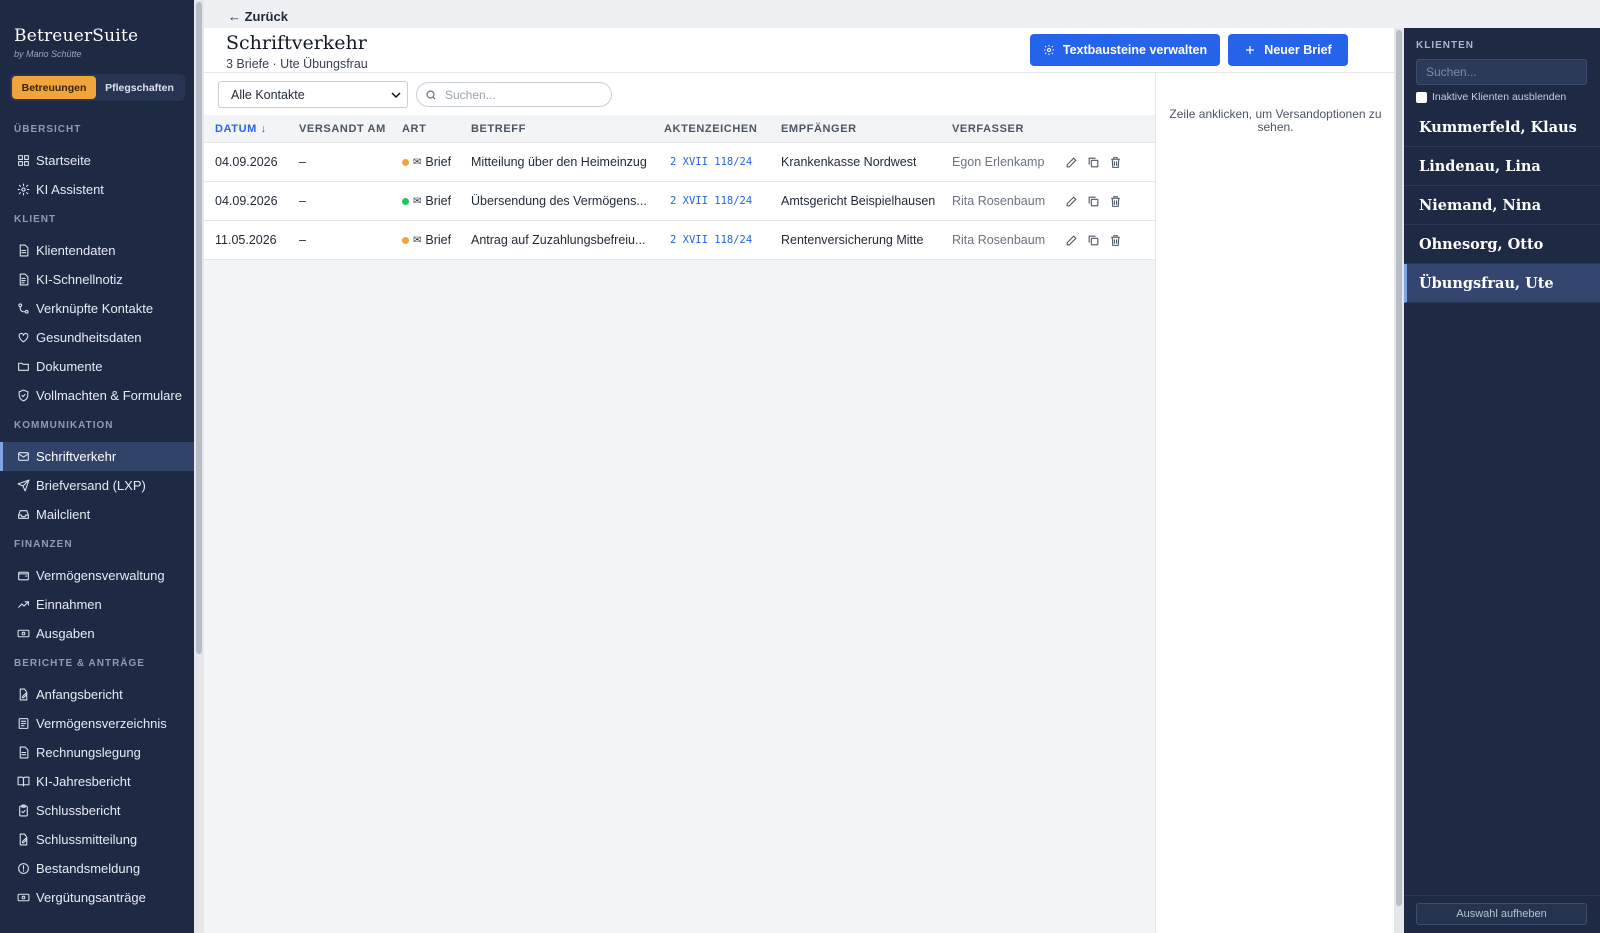 The width and height of the screenshot is (1600, 933). Describe the element at coordinates (1502, 244) in the screenshot. I see `client-list-item: Ohnesorg, Otto` at that location.